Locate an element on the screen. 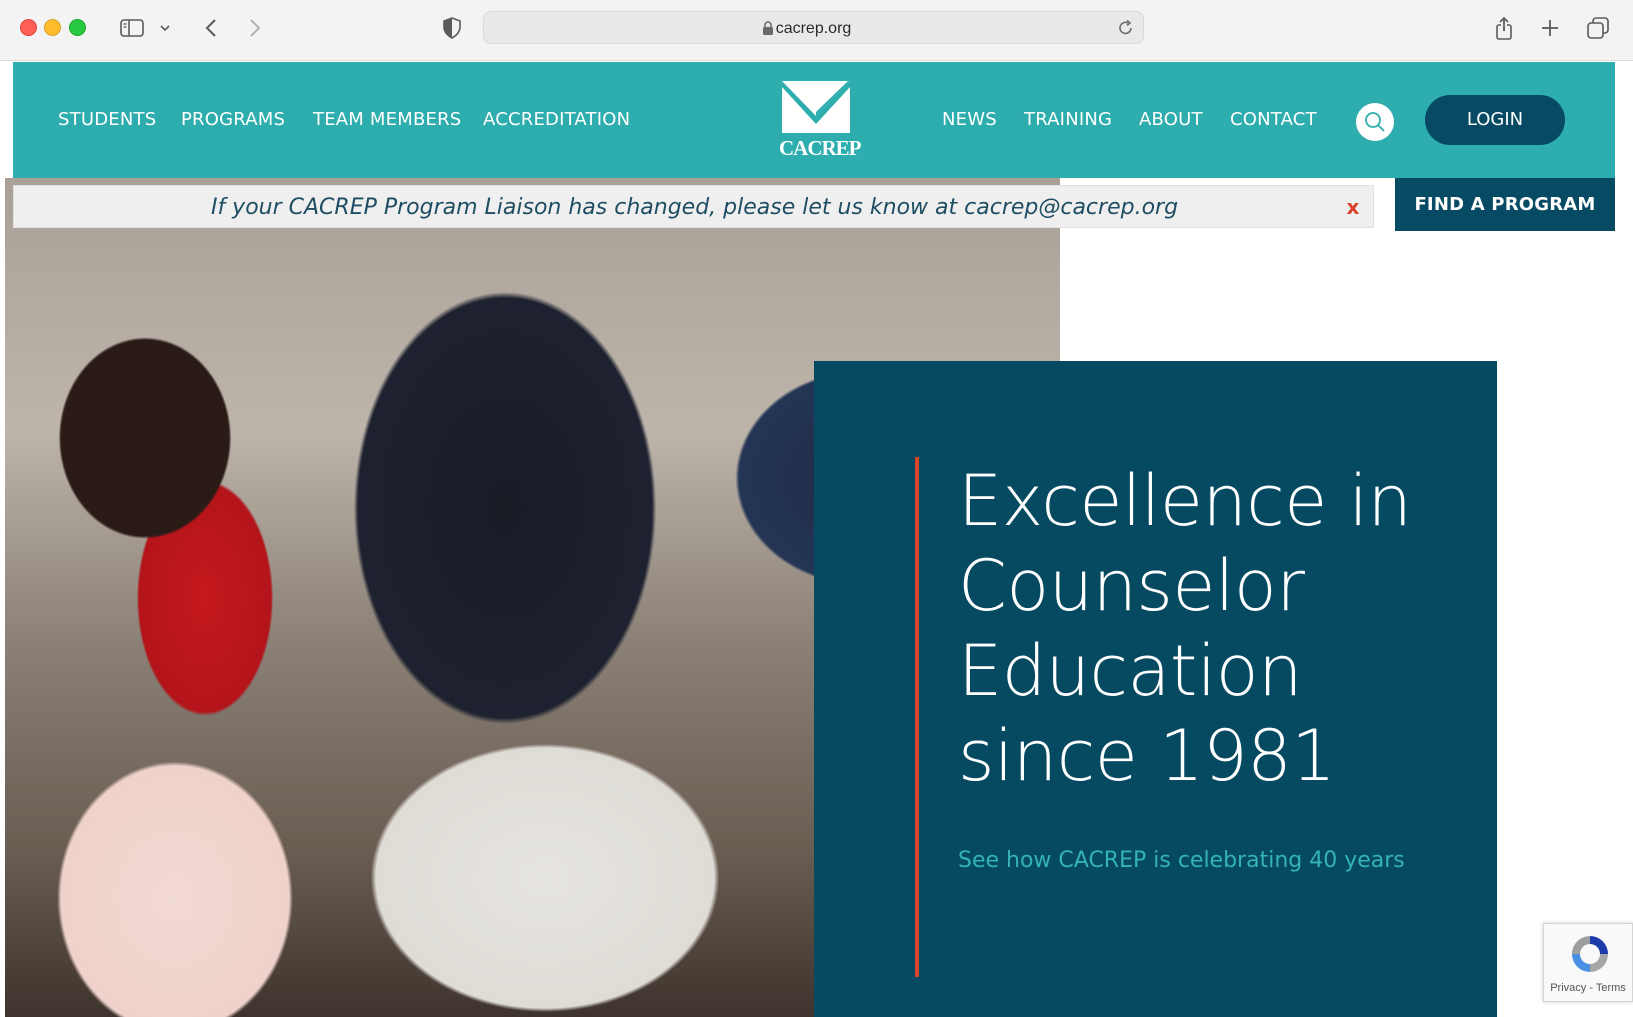  checkmark-logo-icon is located at coordinates (816, 106).